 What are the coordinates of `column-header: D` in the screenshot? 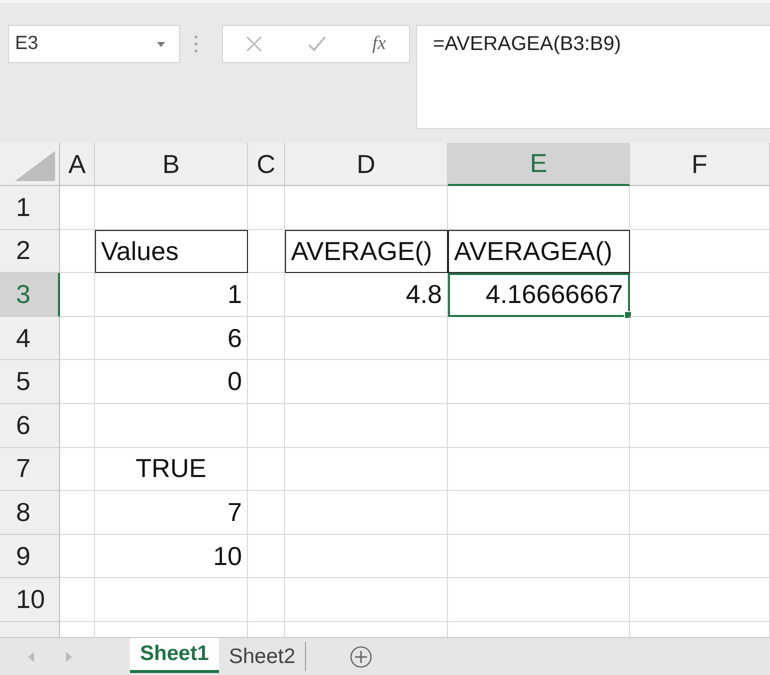 It's located at (366, 164).